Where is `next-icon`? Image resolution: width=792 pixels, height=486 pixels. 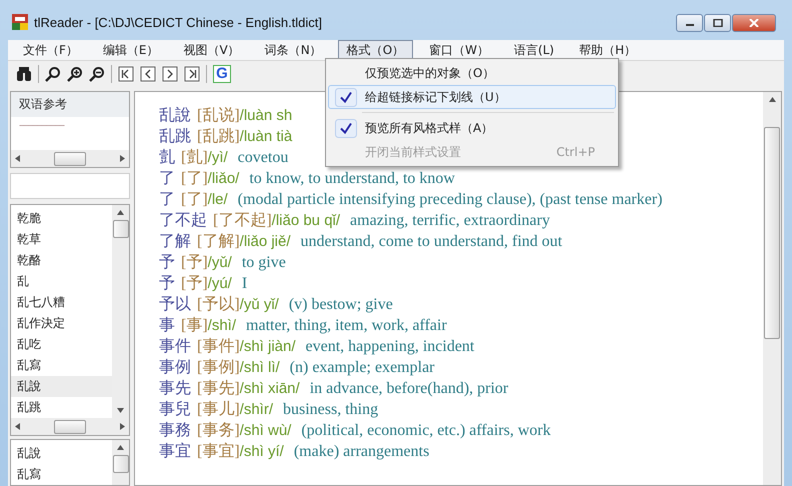 next-icon is located at coordinates (170, 74).